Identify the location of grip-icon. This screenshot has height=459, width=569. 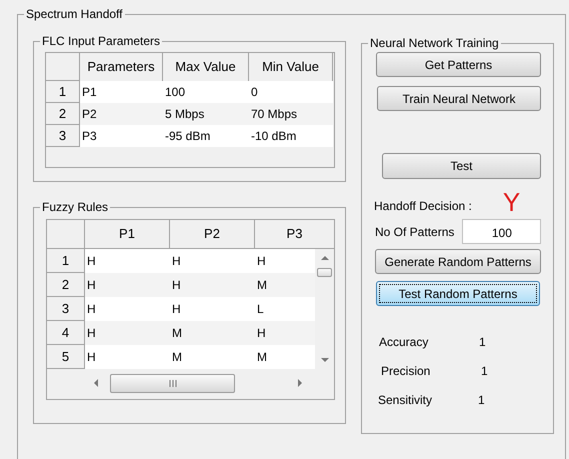
(172, 383).